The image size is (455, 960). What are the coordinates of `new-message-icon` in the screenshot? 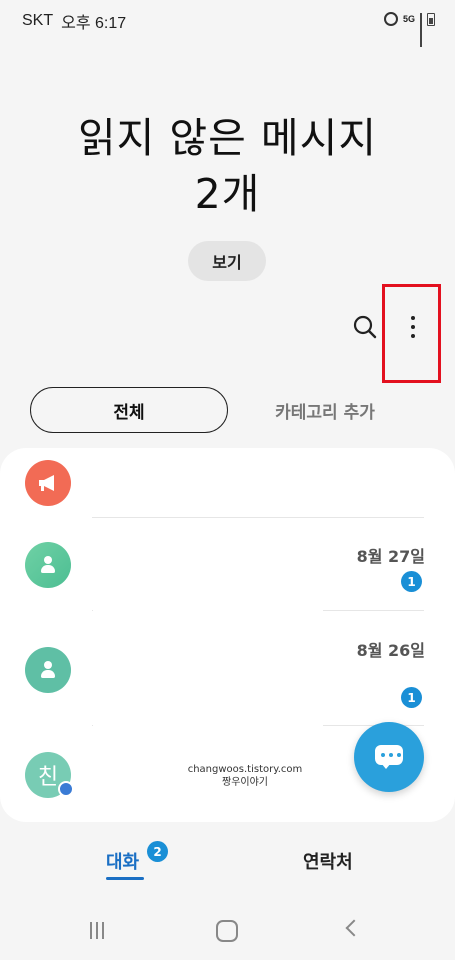 It's located at (389, 757).